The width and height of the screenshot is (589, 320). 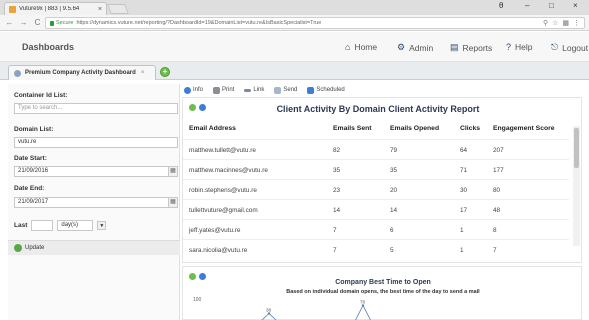 I want to click on page-title: Dashboards, so click(x=48, y=47).